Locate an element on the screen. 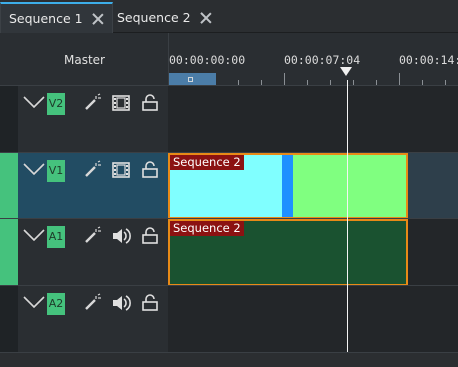 The width and height of the screenshot is (458, 367). track-name: V1 is located at coordinates (56, 171).